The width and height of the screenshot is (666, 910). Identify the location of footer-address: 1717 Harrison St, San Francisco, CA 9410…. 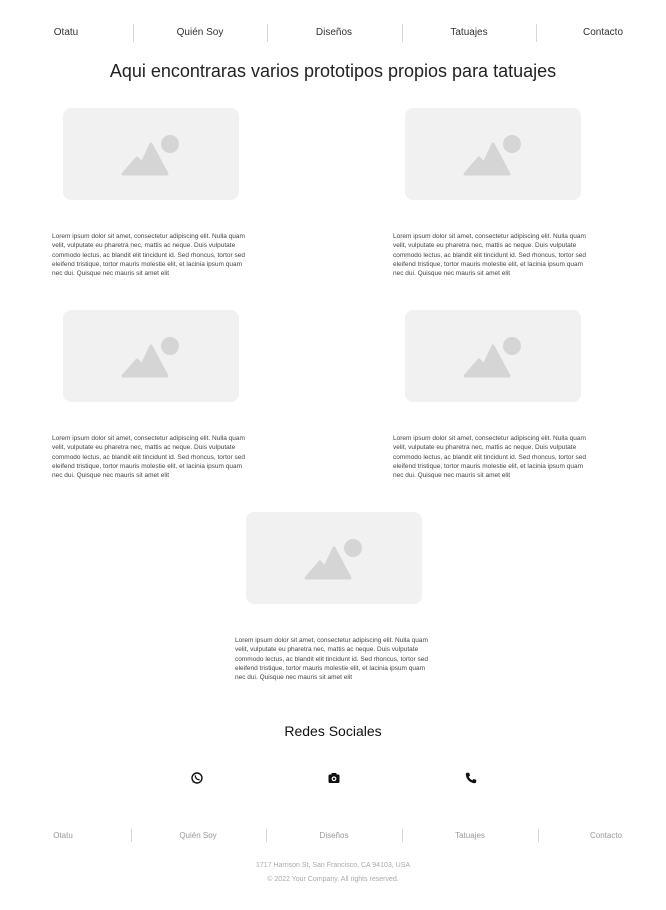
(333, 865).